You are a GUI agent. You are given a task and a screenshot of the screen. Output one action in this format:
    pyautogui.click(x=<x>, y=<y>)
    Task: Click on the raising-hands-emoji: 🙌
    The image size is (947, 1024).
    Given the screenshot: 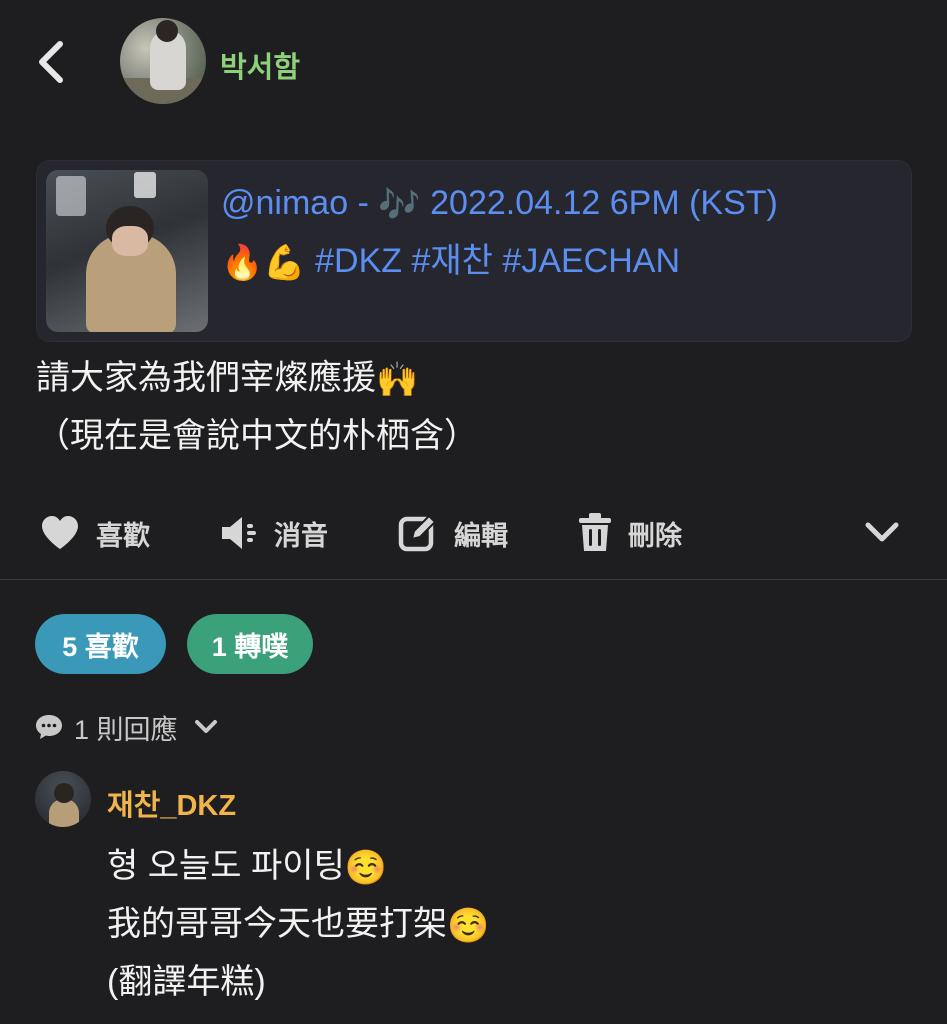 What is the action you would take?
    pyautogui.click(x=397, y=380)
    